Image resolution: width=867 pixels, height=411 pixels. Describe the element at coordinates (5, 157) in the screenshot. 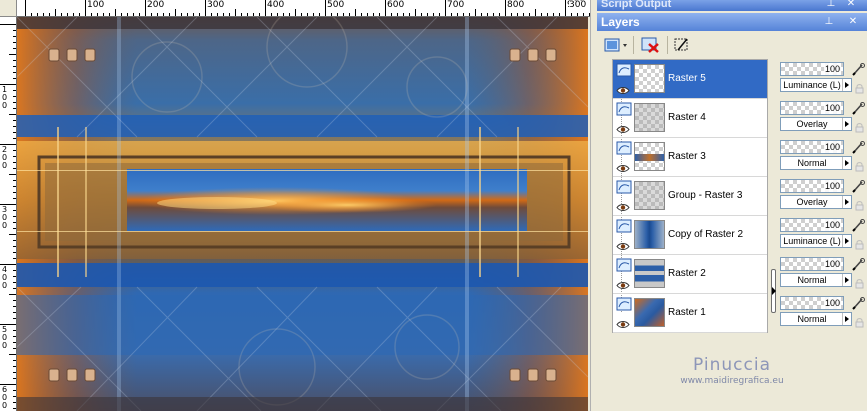

I see `ruler-label: 2 0 0` at that location.